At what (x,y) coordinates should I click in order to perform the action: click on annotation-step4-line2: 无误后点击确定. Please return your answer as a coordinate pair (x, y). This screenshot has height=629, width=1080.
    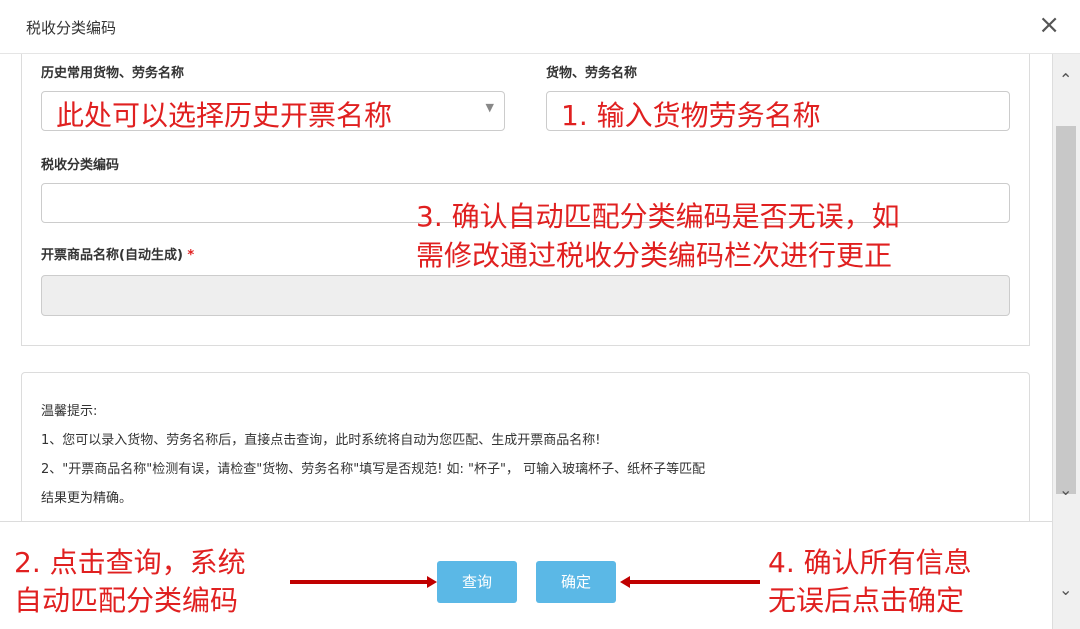
    Looking at the image, I should click on (866, 600).